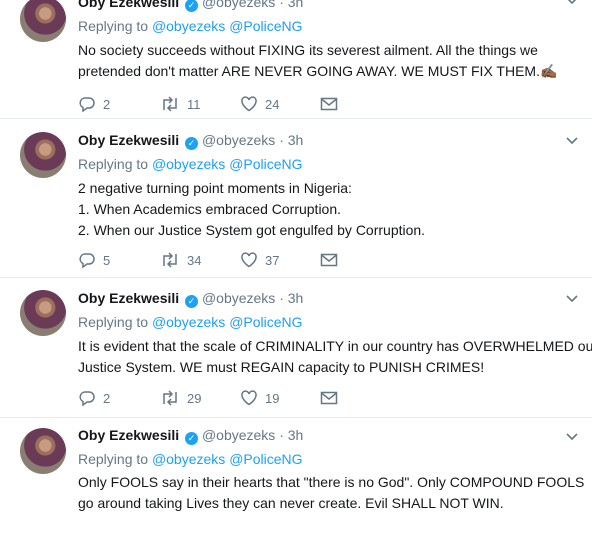 The image size is (592, 558). I want to click on like-button: 24, so click(259, 104).